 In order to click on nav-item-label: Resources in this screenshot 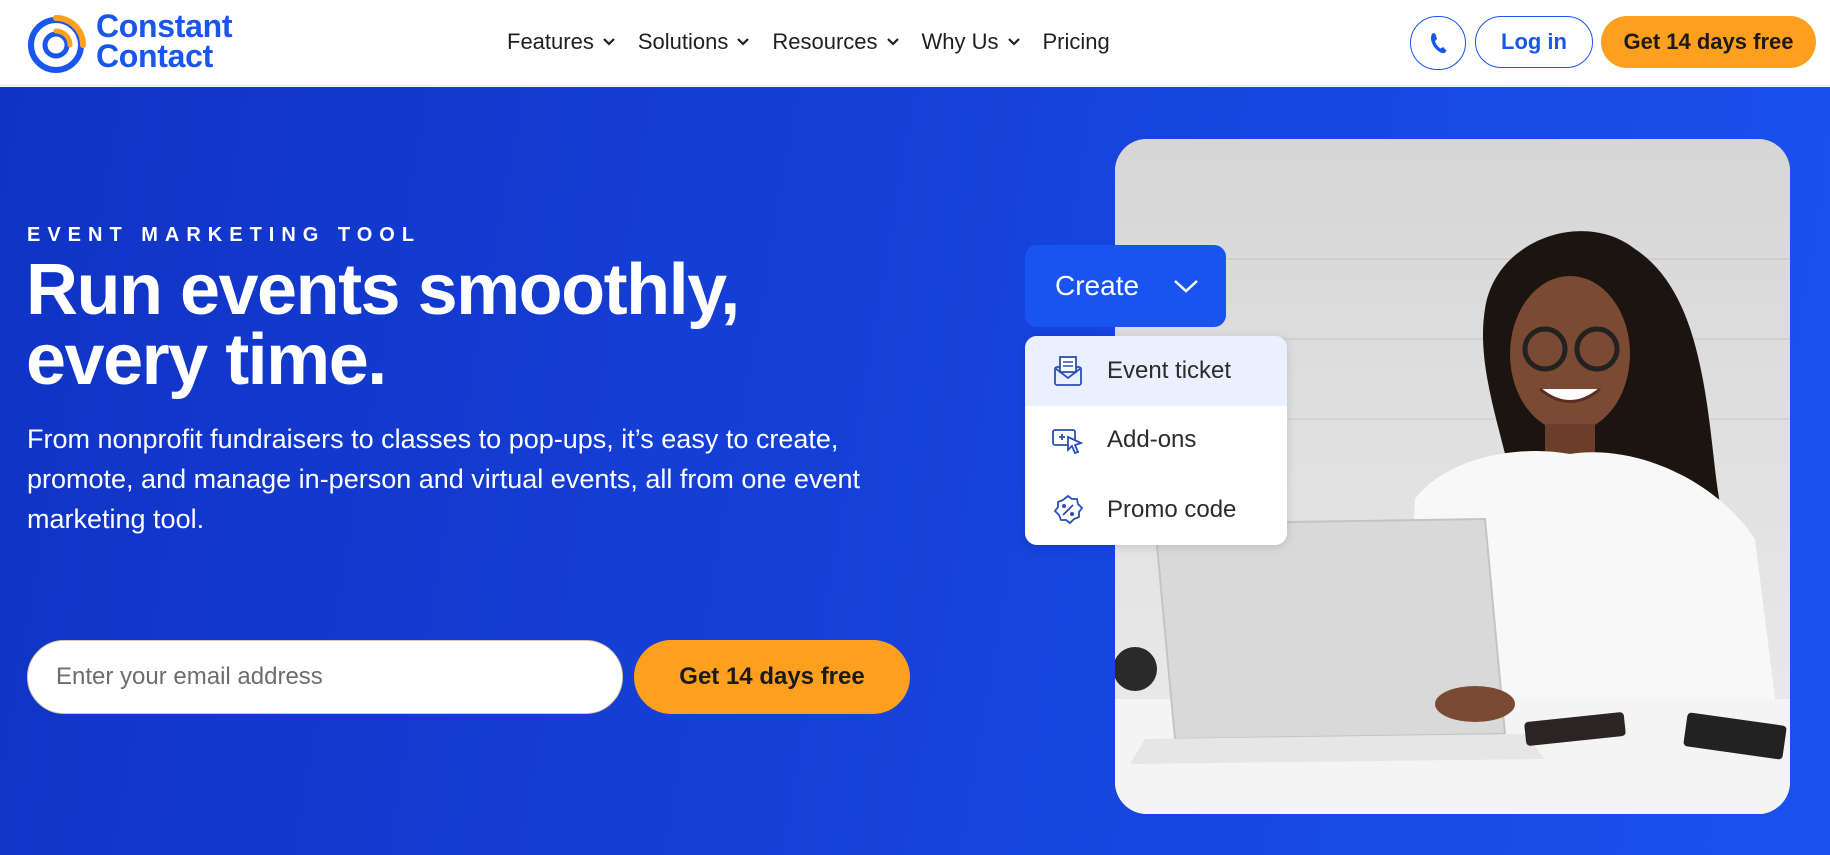, I will do `click(825, 41)`.